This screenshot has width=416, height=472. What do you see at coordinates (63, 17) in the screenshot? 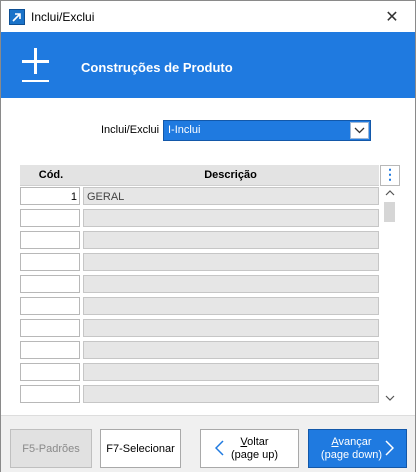
I see `window-title: Inclui/Exclui` at bounding box center [63, 17].